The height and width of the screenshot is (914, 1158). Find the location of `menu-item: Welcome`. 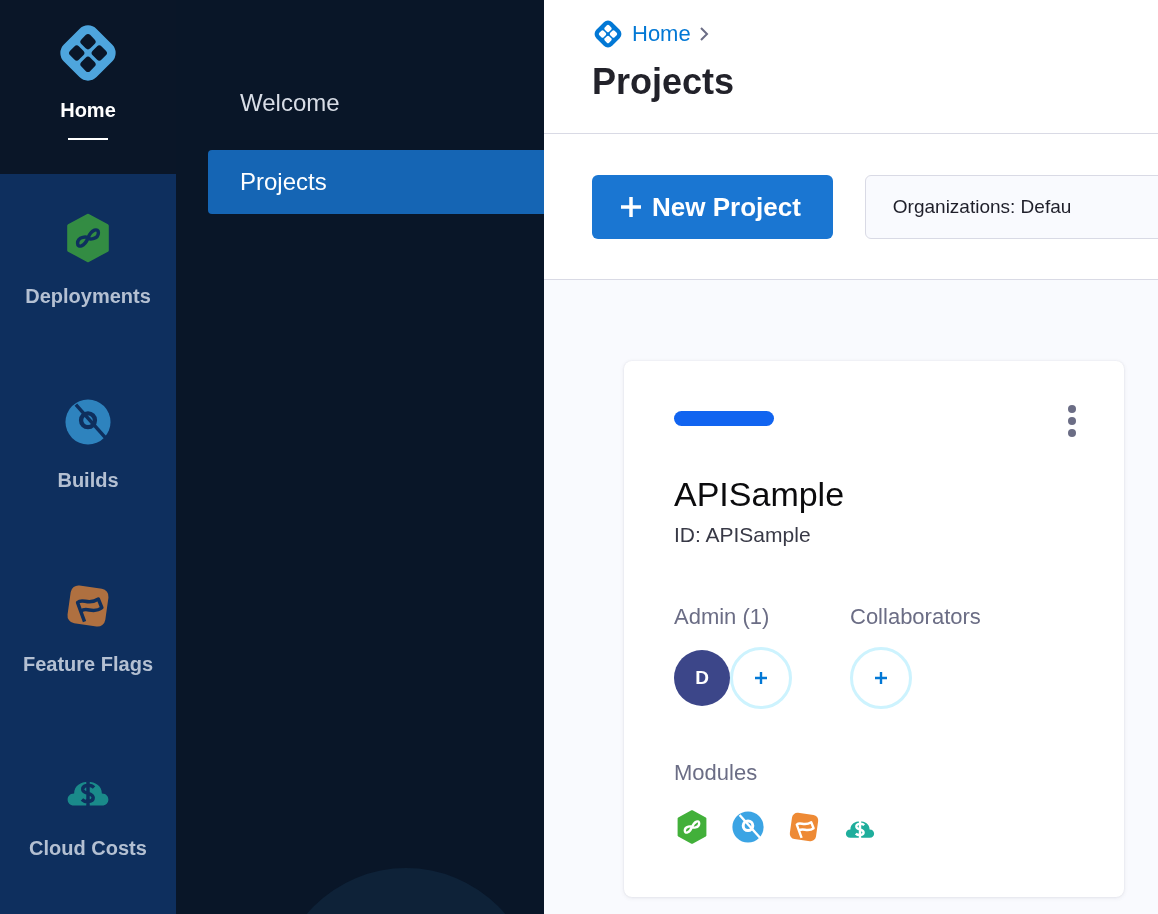

menu-item: Welcome is located at coordinates (376, 103).